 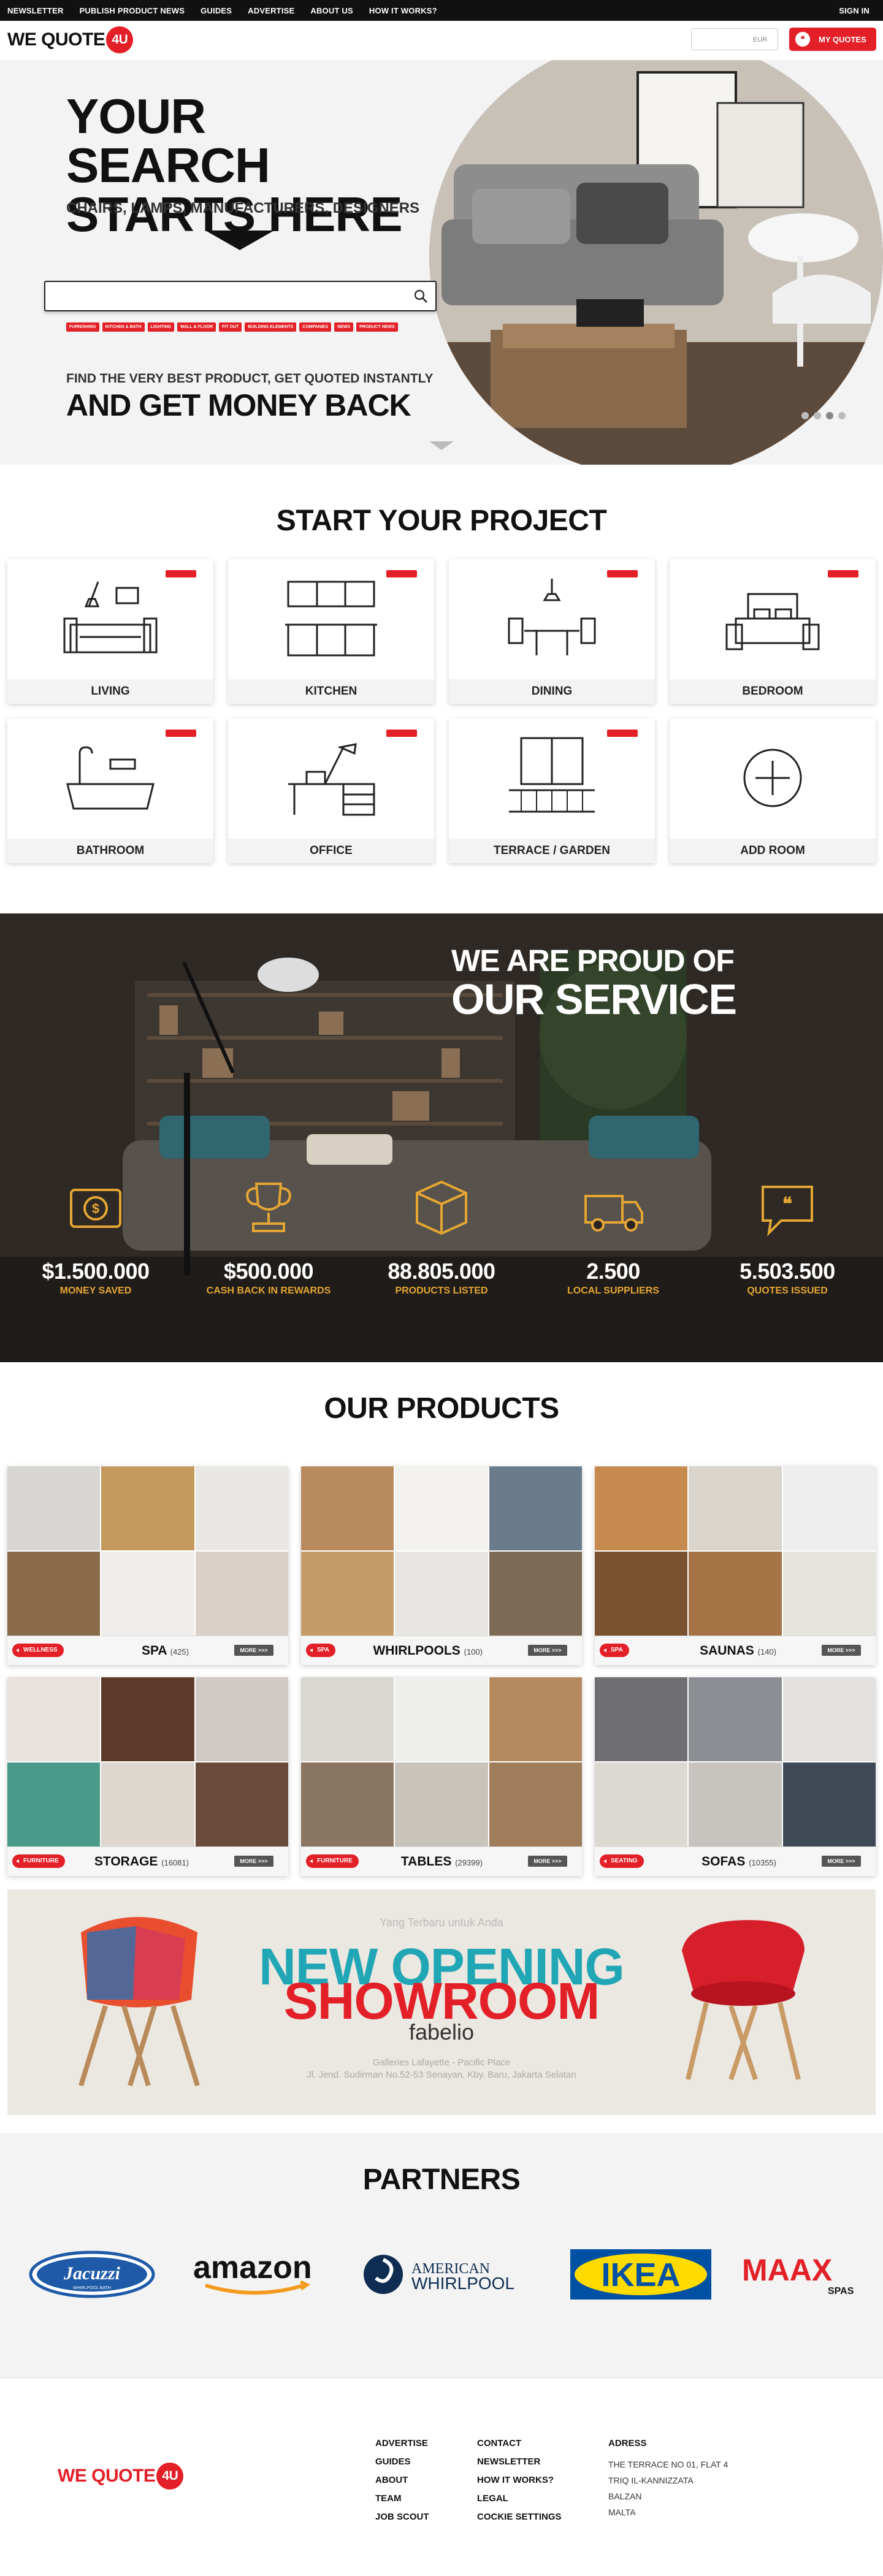 I want to click on project-card-bedroom: BEDROOM, so click(x=773, y=631).